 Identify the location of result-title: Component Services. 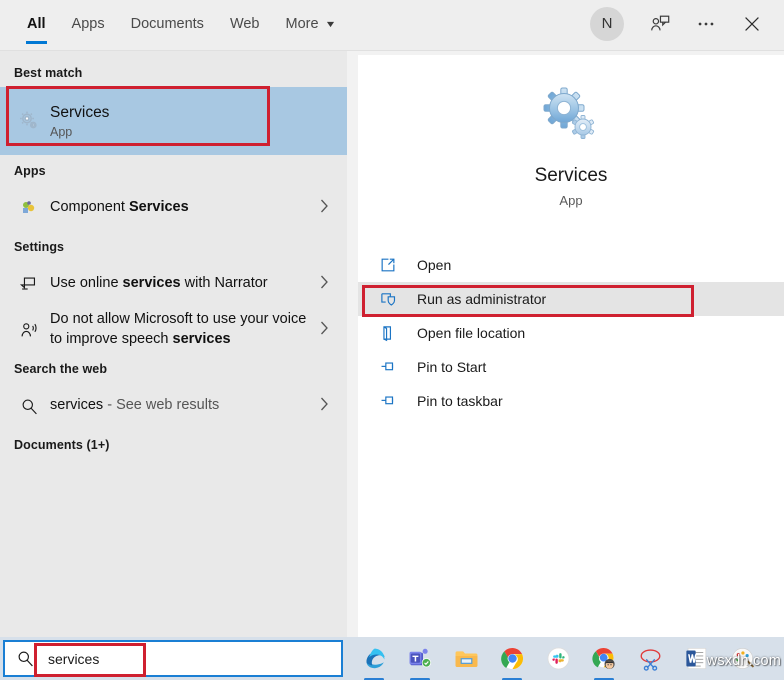
(180, 208).